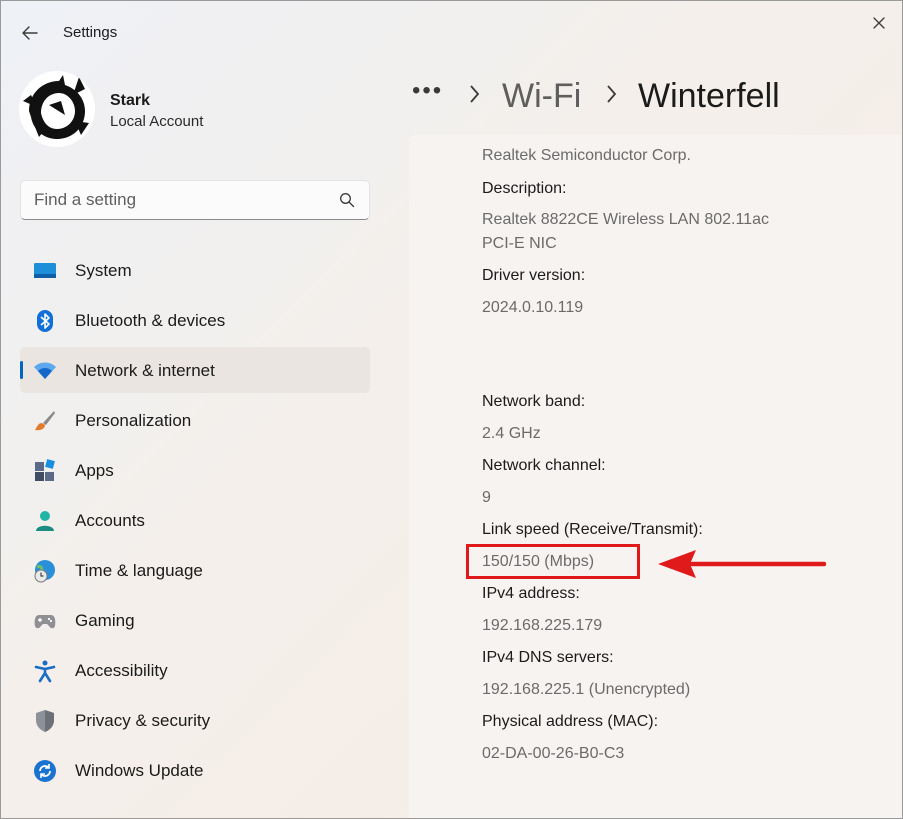  Describe the element at coordinates (94, 470) in the screenshot. I see `sidebar-item-label: Apps` at that location.